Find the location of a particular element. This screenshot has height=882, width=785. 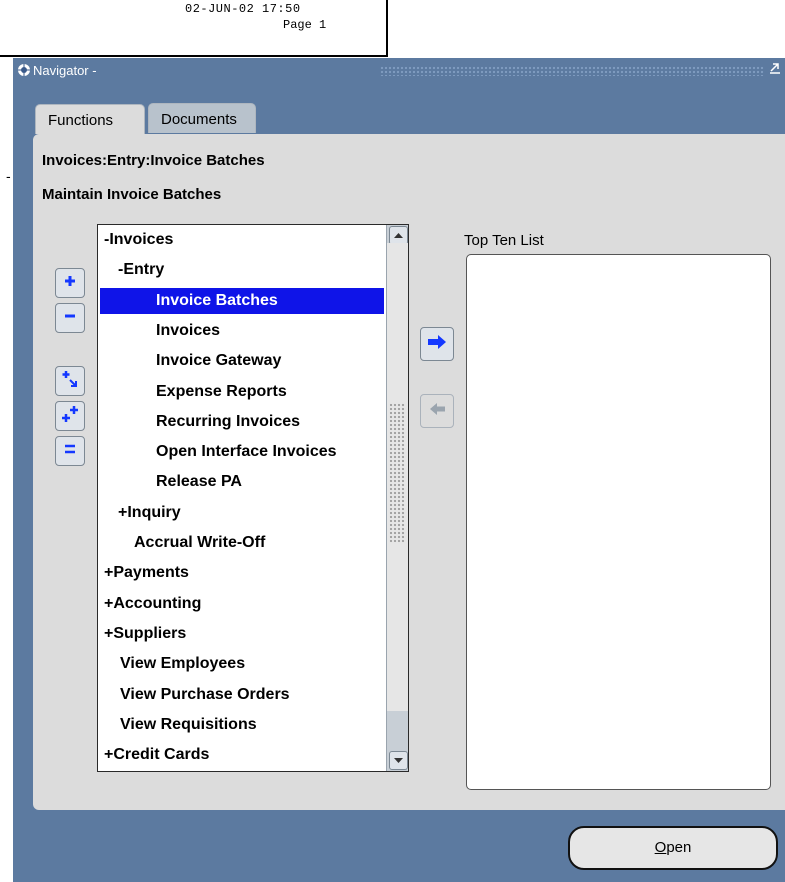

scroll-down-button is located at coordinates (398, 760).